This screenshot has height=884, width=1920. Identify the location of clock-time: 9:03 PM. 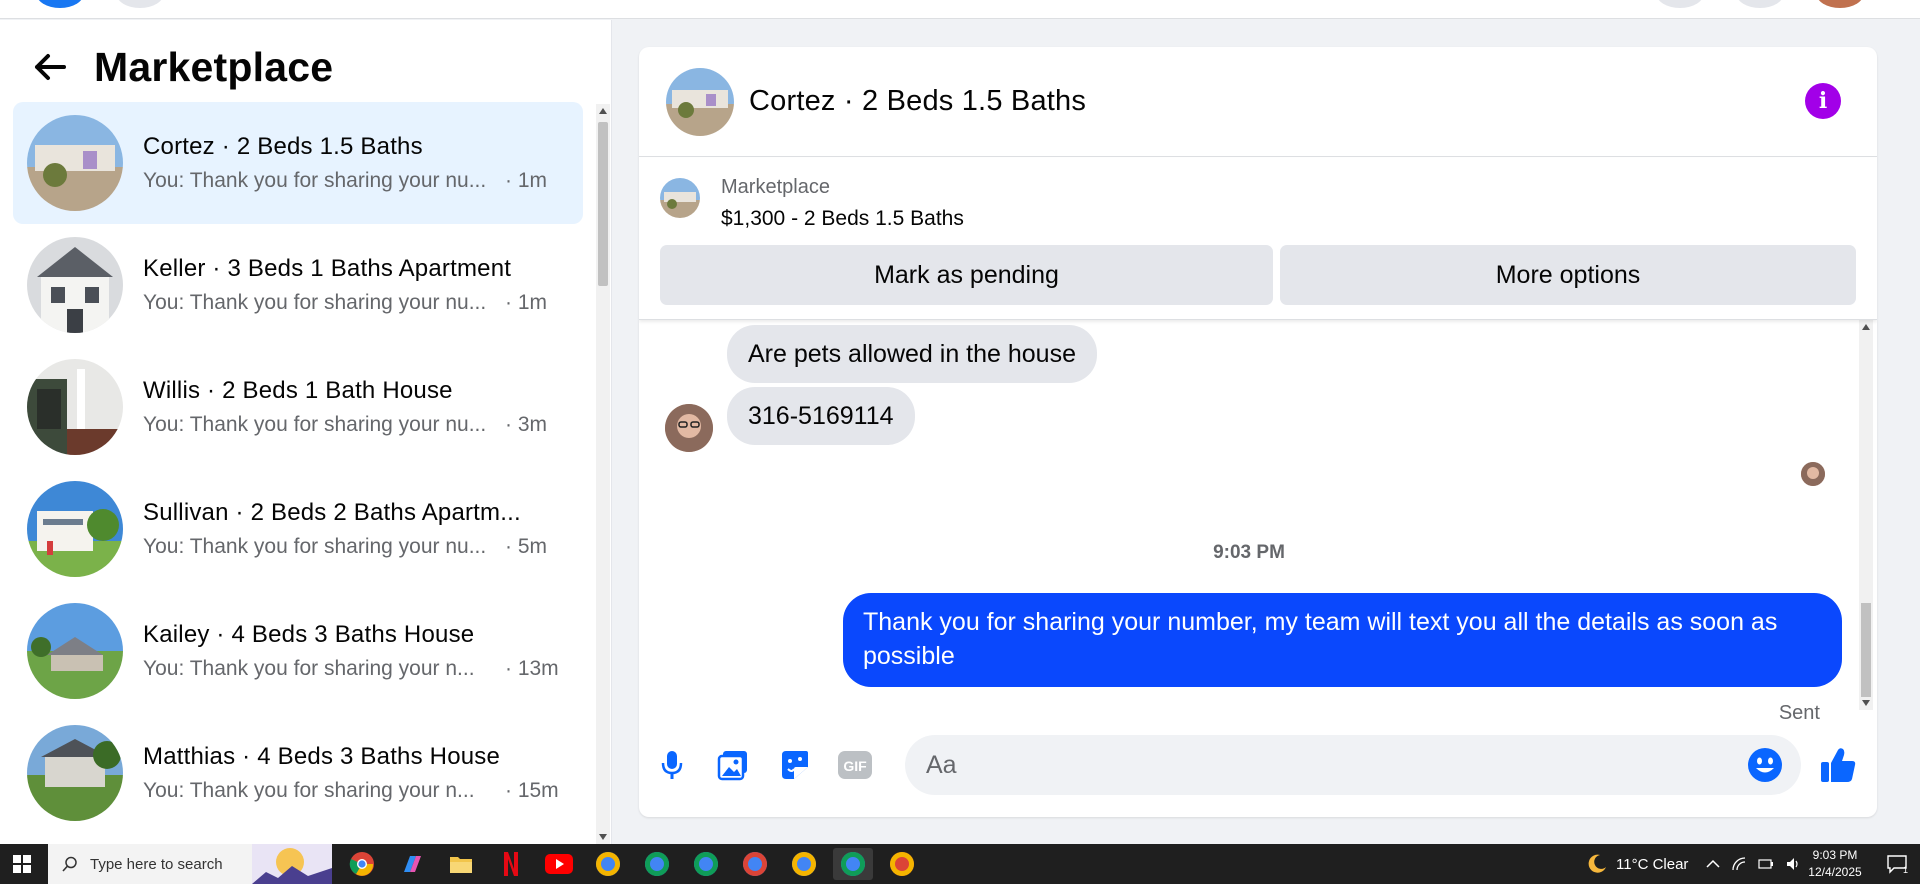
(1835, 855).